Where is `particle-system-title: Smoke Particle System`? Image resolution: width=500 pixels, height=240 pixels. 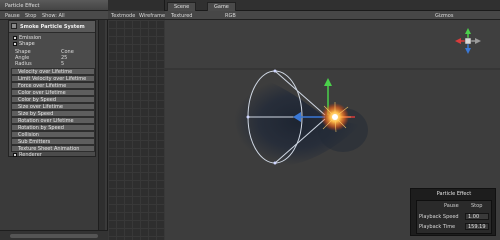 particle-system-title: Smoke Particle System is located at coordinates (52, 27).